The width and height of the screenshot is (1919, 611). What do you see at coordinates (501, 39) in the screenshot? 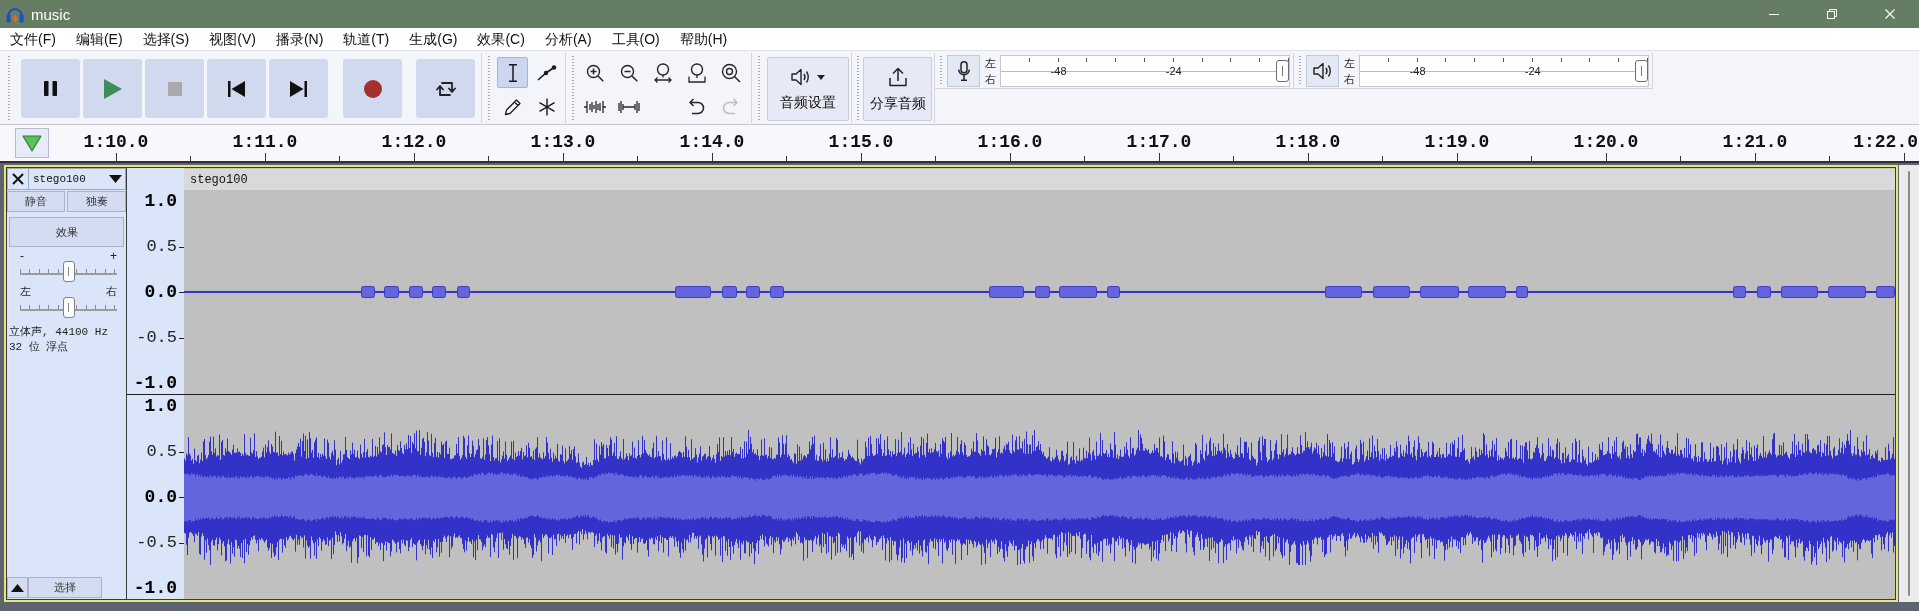
I see `menu-item: 效果(C)` at bounding box center [501, 39].